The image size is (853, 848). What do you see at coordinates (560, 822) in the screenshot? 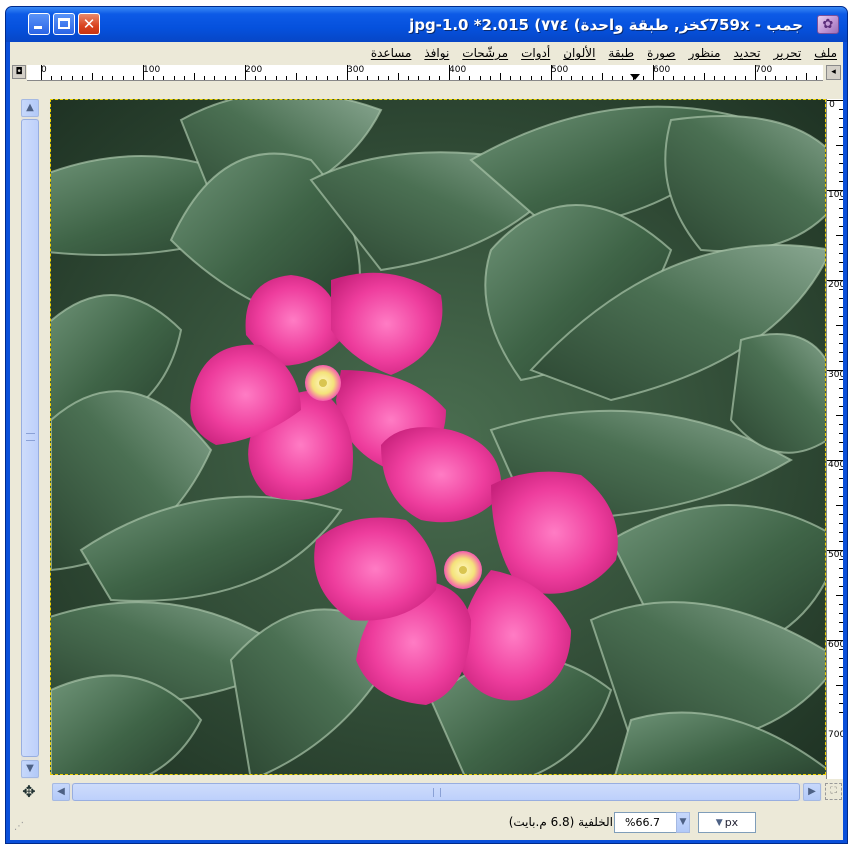
I see `layer-info: الخلفية (6.8 م.بايت)` at bounding box center [560, 822].